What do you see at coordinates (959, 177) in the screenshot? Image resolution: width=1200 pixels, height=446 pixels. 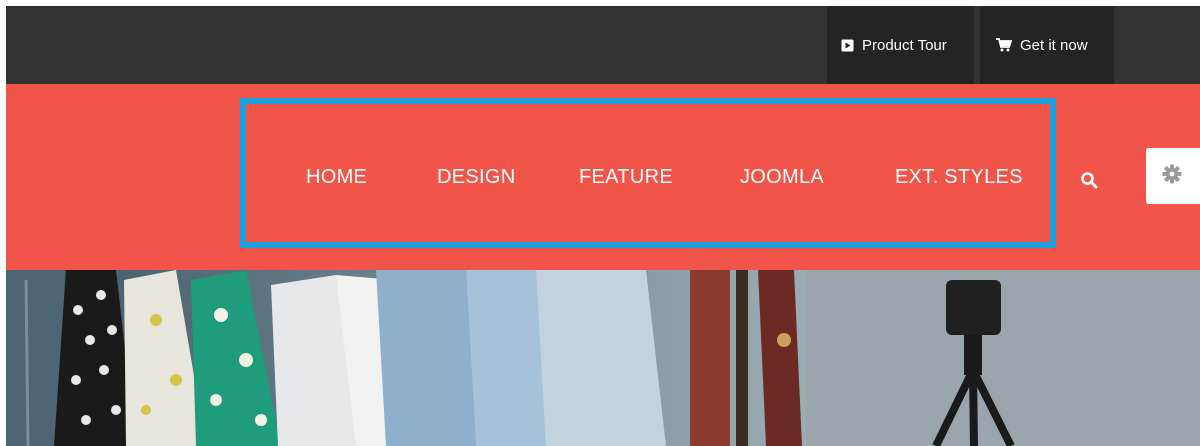 I see `nav-item-ext-styles: EXT. STYLES` at bounding box center [959, 177].